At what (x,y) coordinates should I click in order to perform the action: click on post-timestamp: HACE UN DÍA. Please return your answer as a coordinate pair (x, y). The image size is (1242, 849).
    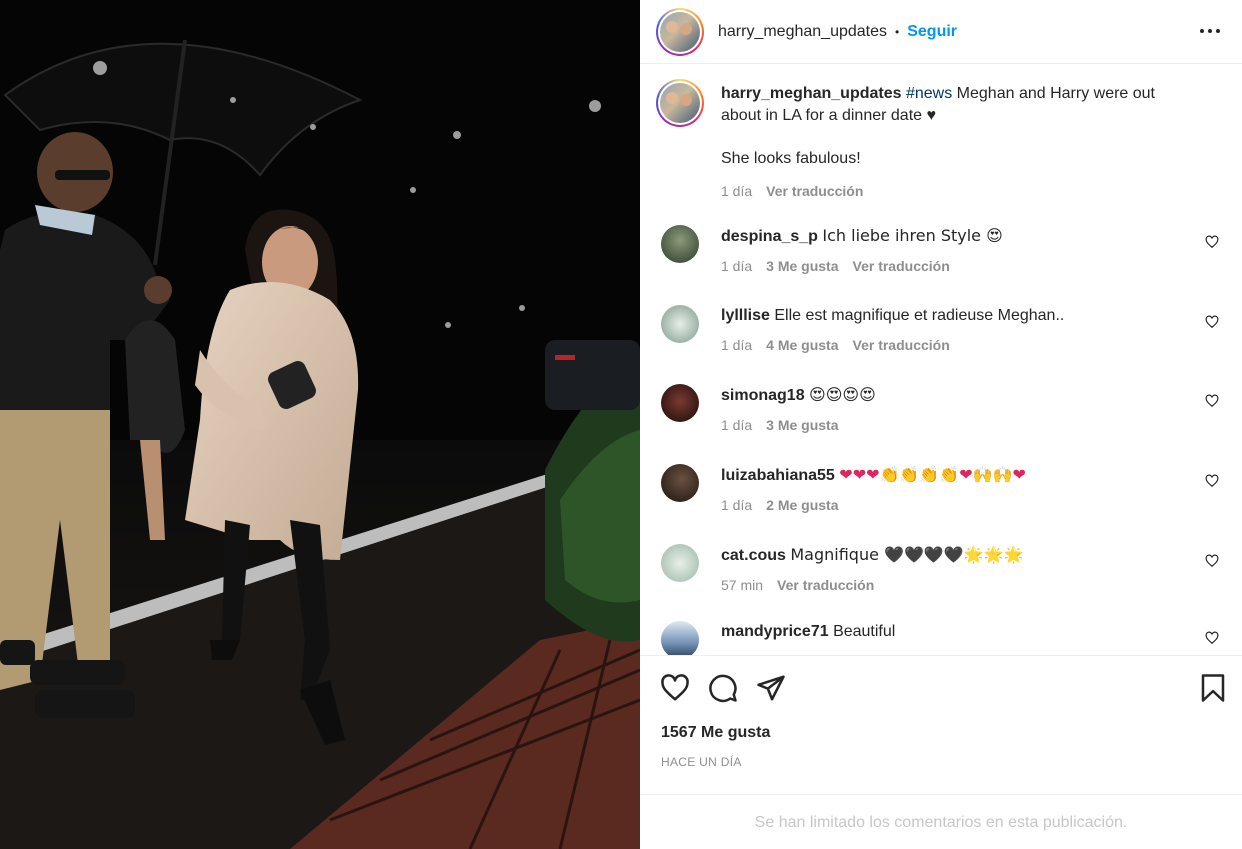
    Looking at the image, I should click on (701, 762).